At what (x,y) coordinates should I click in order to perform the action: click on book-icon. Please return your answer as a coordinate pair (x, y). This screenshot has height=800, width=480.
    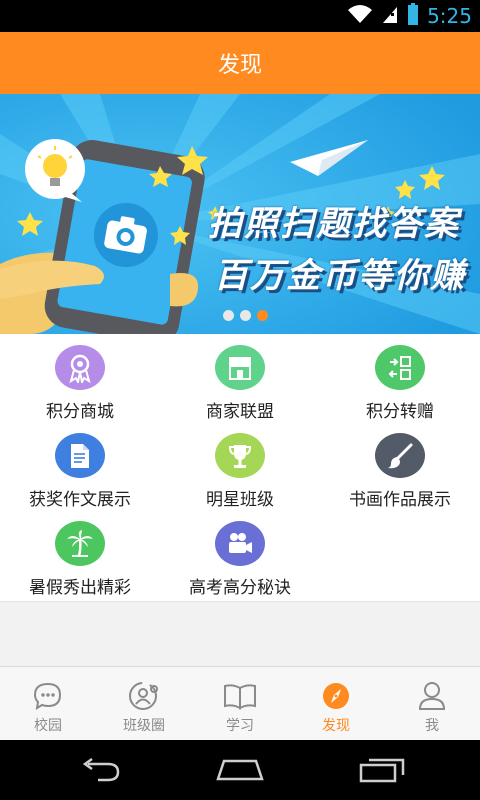
    Looking at the image, I should click on (240, 696).